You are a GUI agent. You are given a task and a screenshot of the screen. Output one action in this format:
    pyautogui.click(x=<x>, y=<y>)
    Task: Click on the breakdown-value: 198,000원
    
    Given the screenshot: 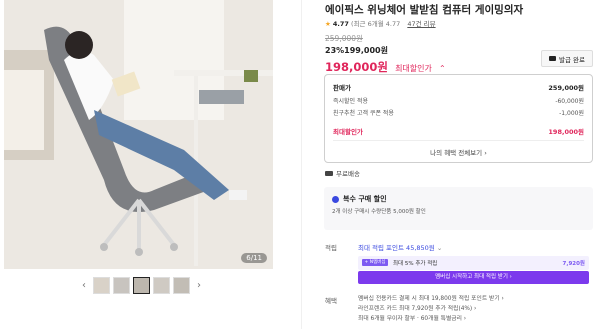 What is the action you would take?
    pyautogui.click(x=566, y=132)
    